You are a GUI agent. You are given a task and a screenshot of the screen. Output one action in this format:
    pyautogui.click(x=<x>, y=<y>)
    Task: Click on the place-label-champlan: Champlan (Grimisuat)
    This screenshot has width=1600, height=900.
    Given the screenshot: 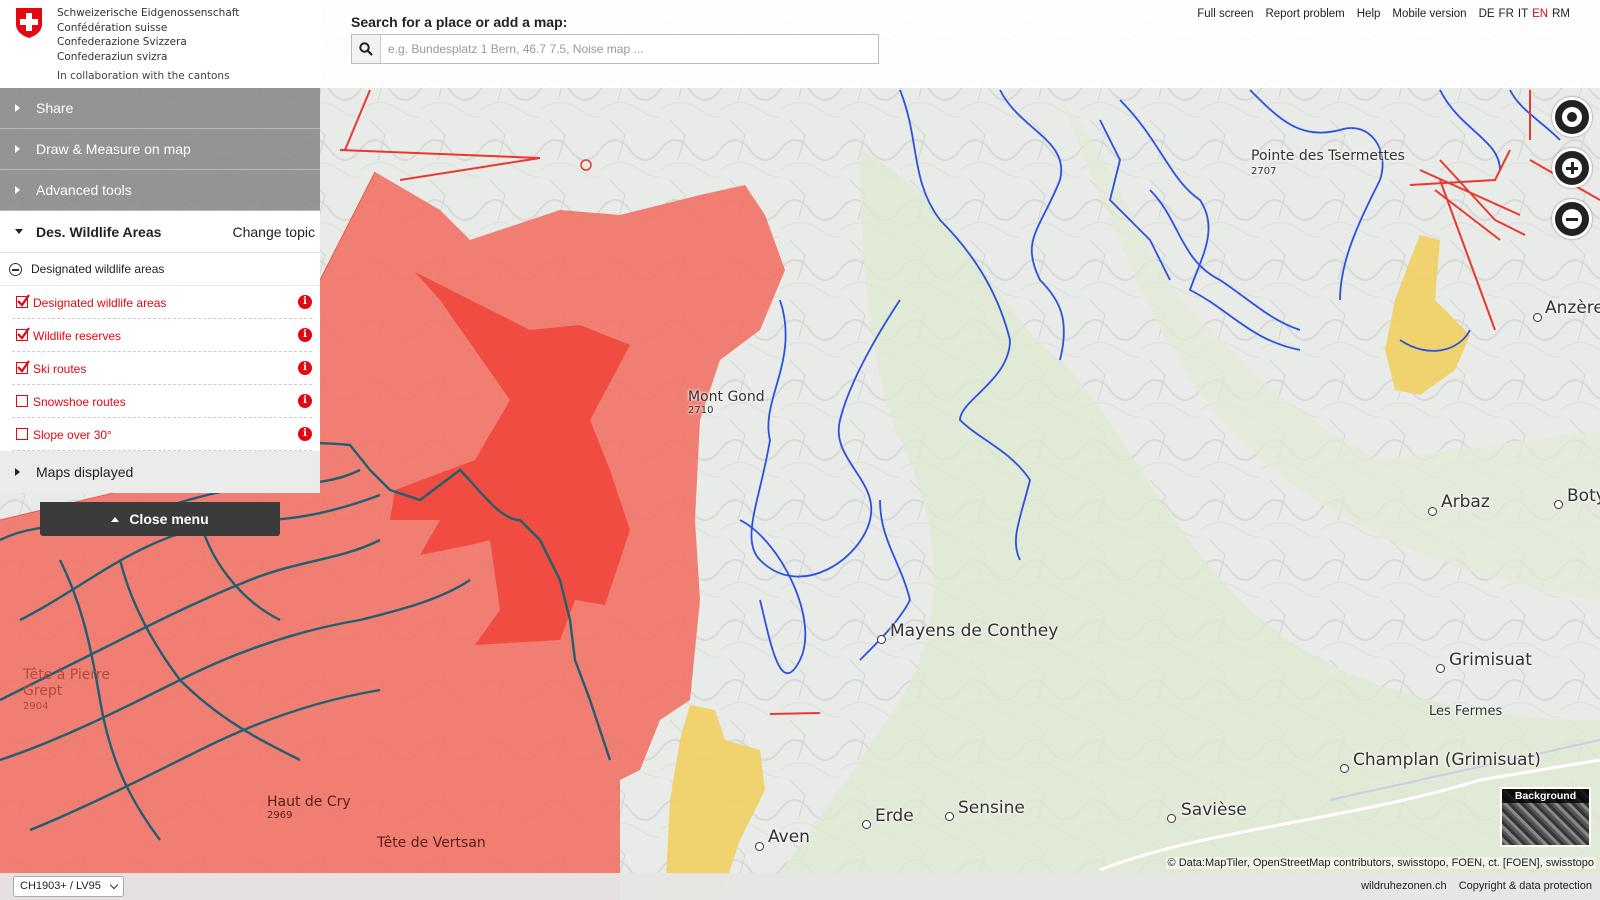 What is the action you would take?
    pyautogui.click(x=1447, y=760)
    